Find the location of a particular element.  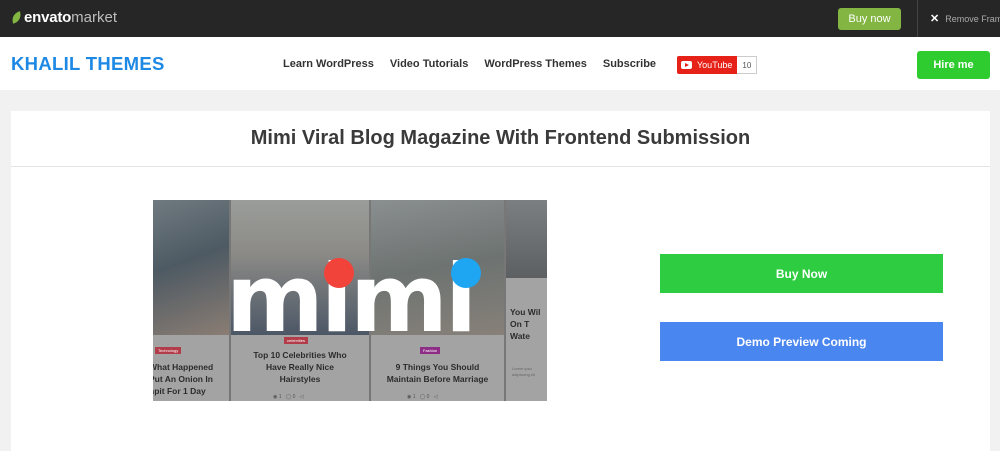

youtube-subscribe-widget: YouTube 10 is located at coordinates (717, 65).